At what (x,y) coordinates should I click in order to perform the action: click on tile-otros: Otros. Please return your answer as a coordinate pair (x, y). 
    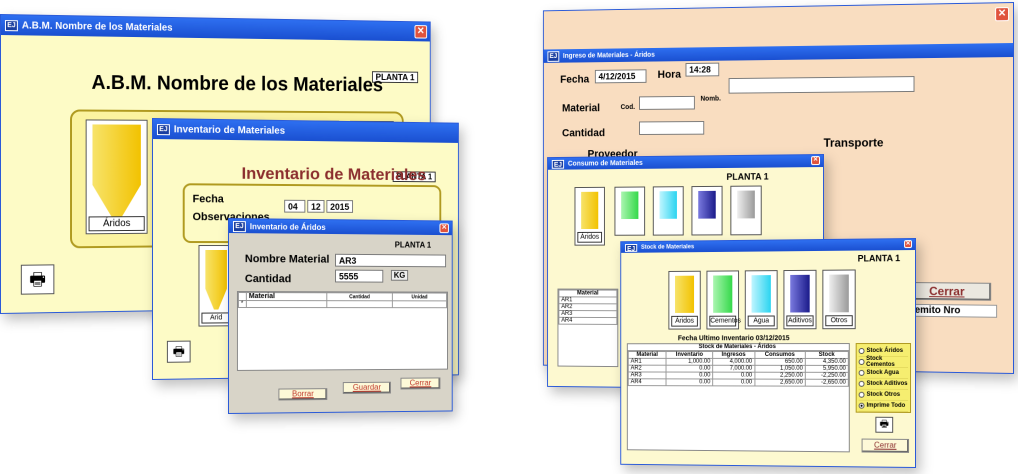
    Looking at the image, I should click on (839, 299).